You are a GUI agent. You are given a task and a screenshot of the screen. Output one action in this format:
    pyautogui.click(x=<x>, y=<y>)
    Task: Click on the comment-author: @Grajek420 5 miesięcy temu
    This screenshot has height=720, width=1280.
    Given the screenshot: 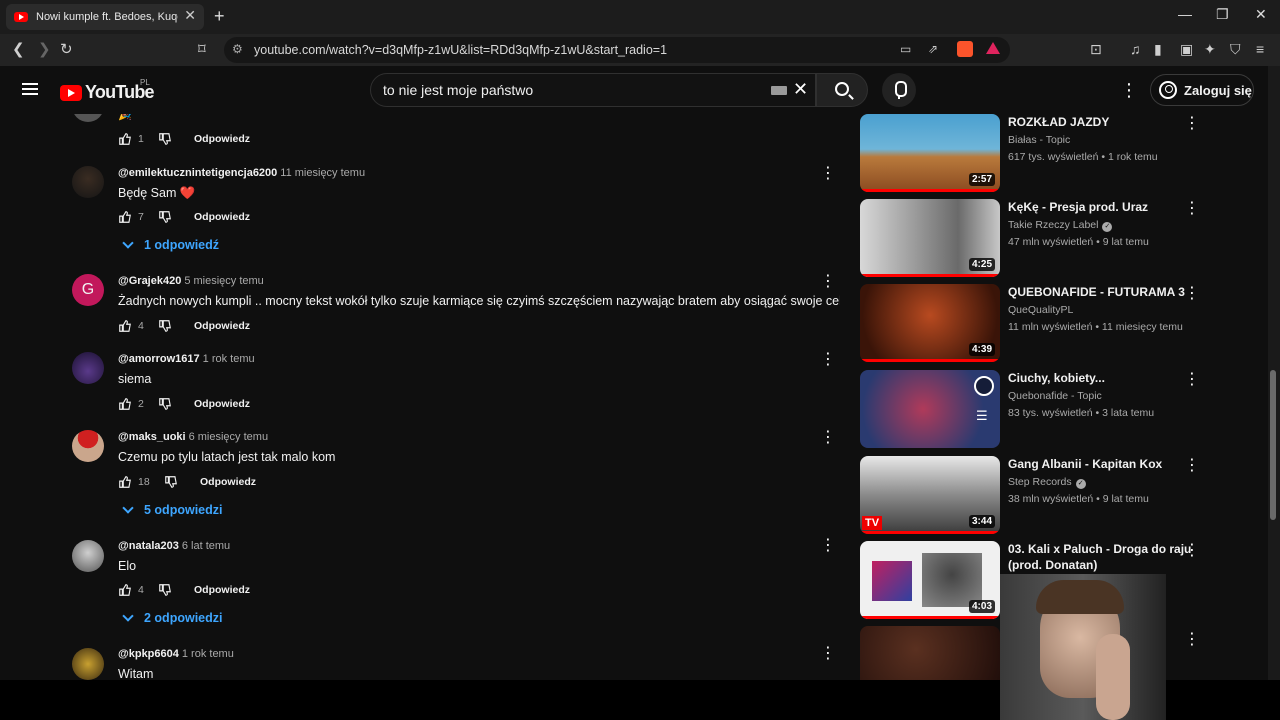 What is the action you would take?
    pyautogui.click(x=191, y=281)
    